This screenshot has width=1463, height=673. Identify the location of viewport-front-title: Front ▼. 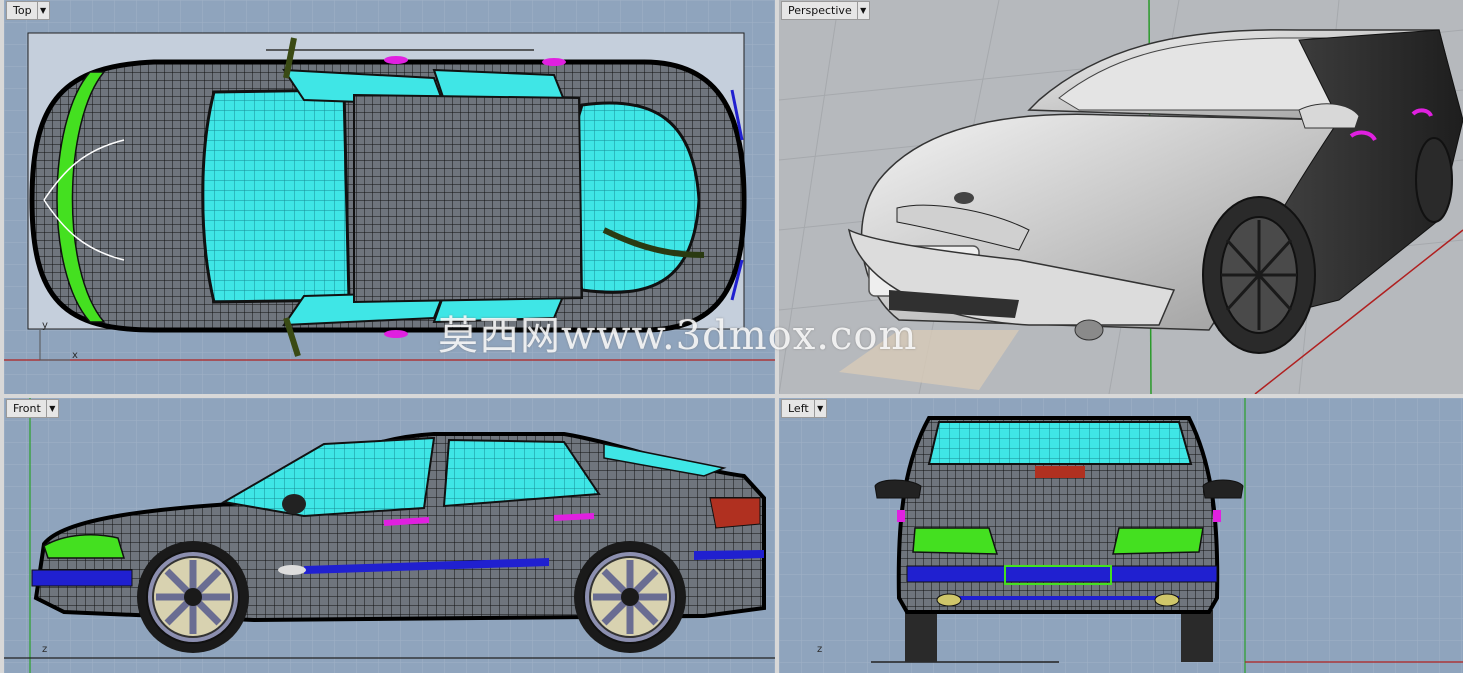
(32, 408).